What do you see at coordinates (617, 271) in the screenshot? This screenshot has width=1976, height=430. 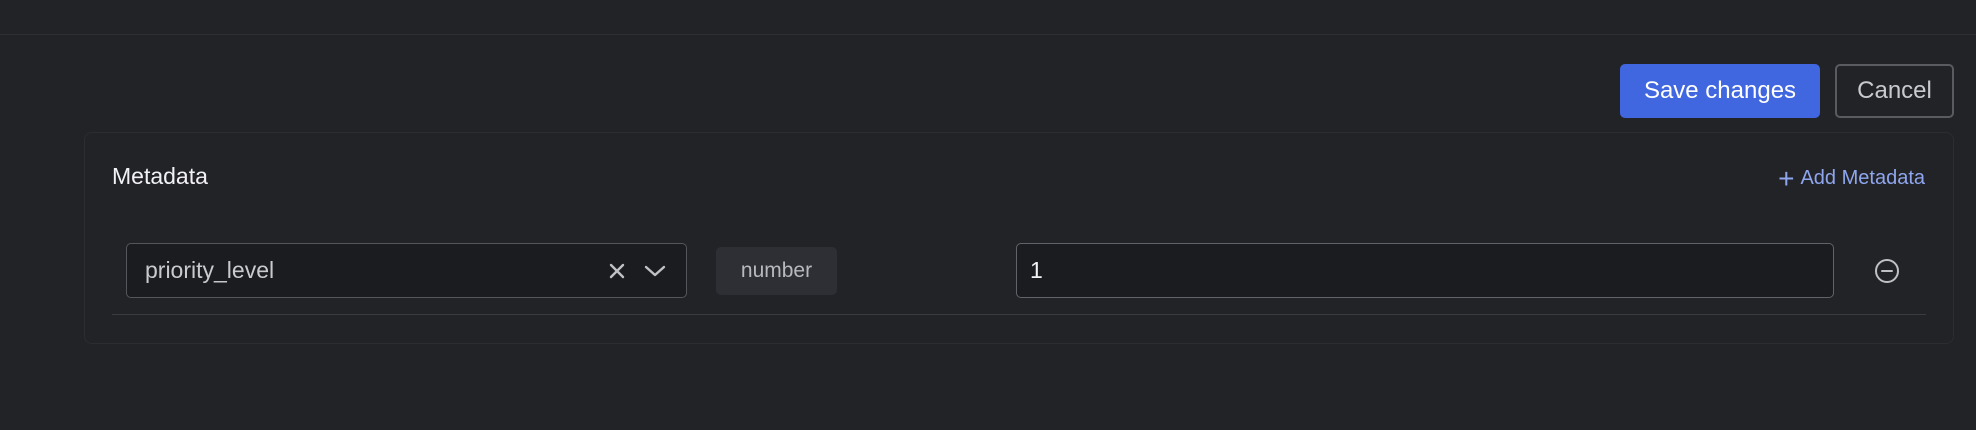 I see `close-icon` at bounding box center [617, 271].